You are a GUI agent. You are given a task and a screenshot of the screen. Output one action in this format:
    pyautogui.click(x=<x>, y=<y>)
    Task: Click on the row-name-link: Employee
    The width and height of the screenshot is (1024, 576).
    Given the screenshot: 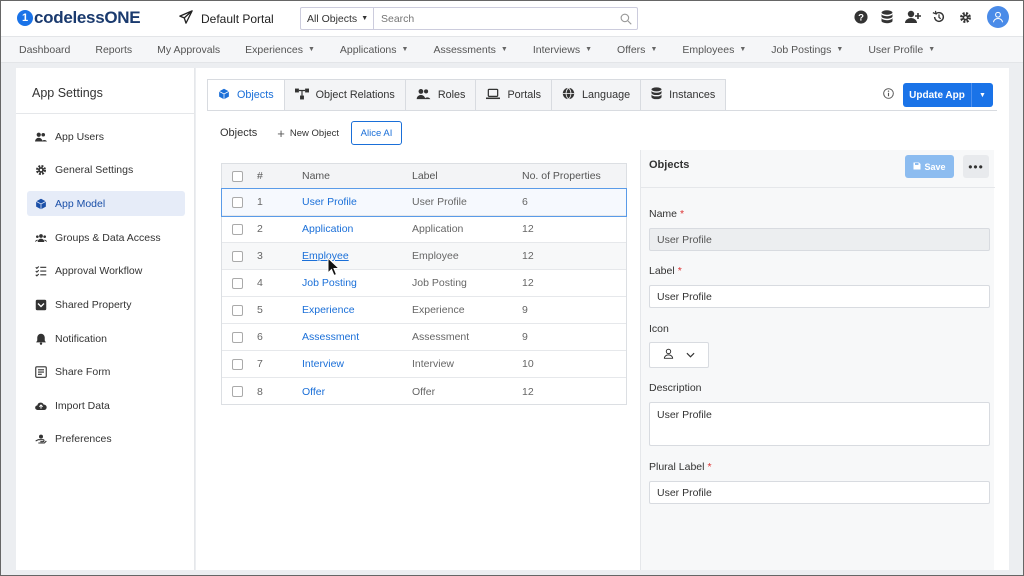 What is the action you would take?
    pyautogui.click(x=325, y=256)
    